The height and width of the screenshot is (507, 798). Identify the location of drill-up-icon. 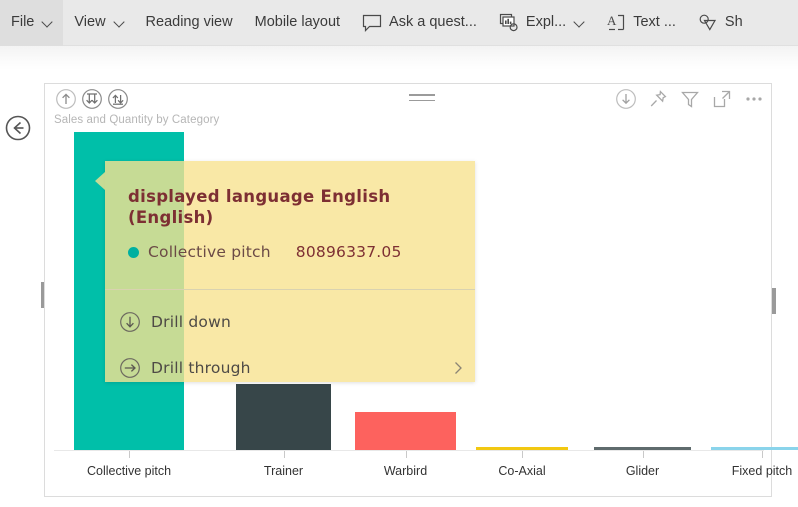
(66, 99).